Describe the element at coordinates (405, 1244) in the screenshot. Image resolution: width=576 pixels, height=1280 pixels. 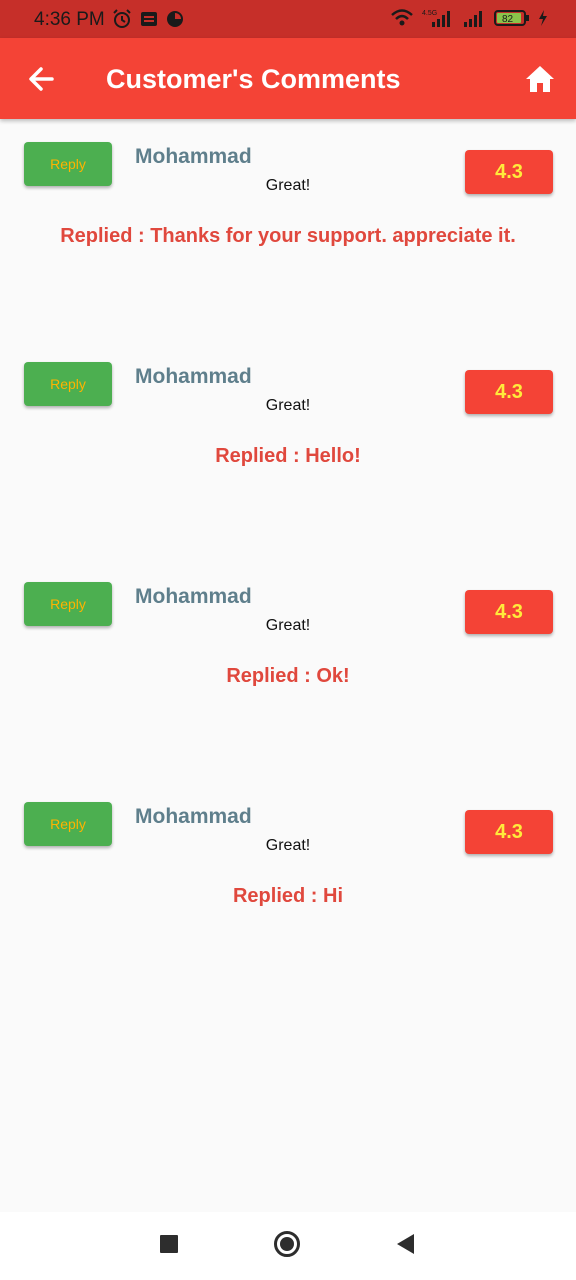
I see `back-triangle-icon` at that location.